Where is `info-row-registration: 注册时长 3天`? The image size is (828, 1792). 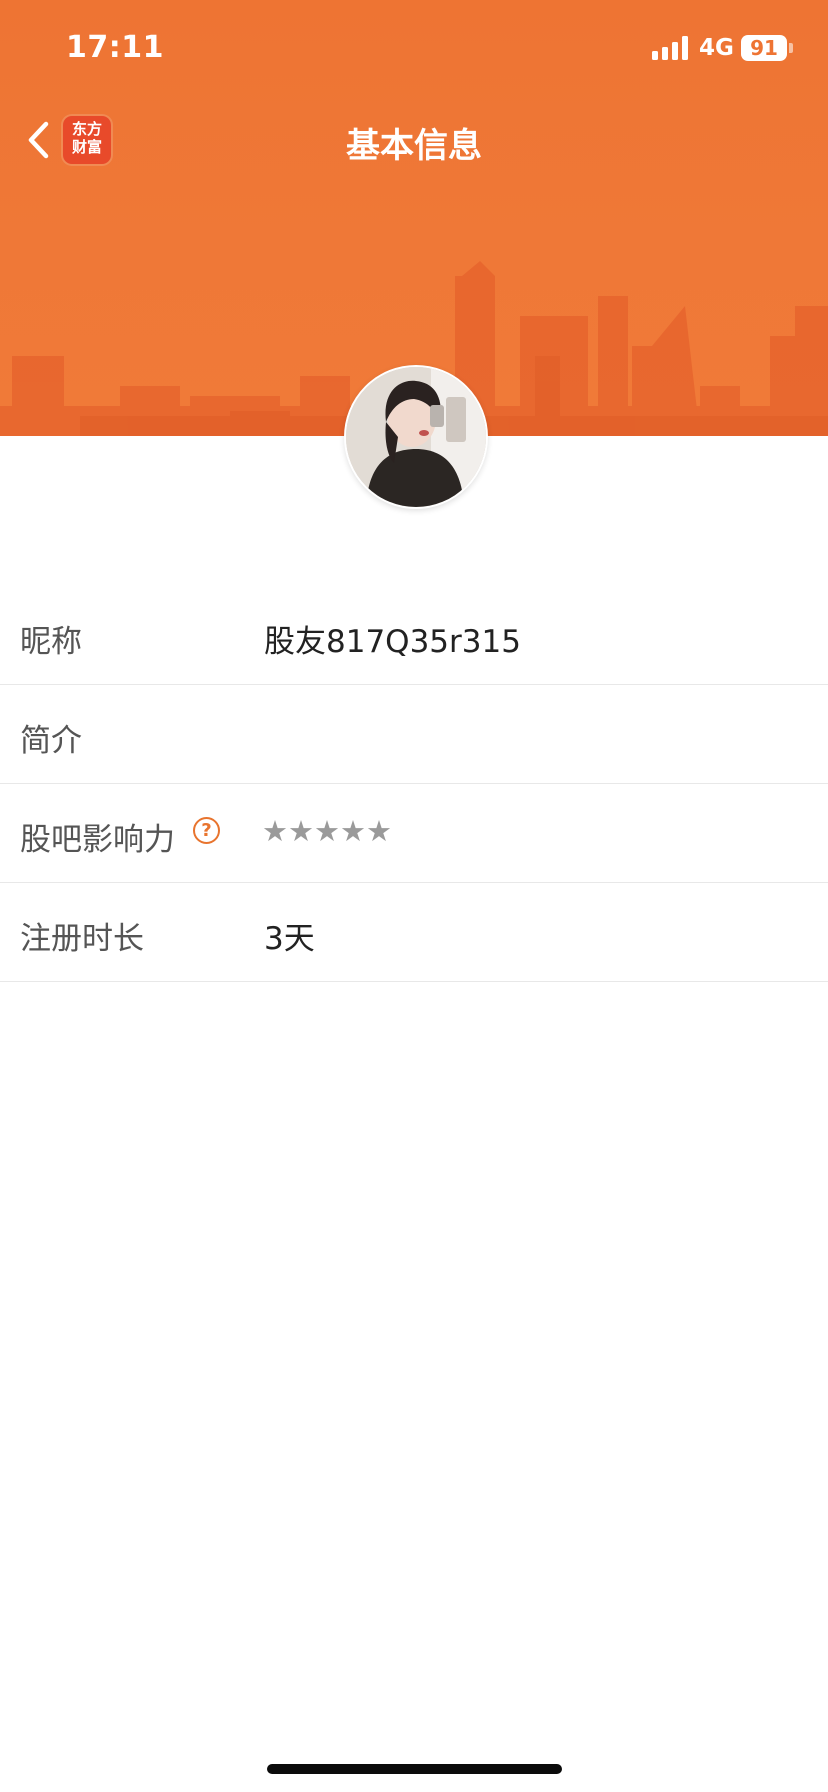
info-row-registration: 注册时长 3天 is located at coordinates (414, 932).